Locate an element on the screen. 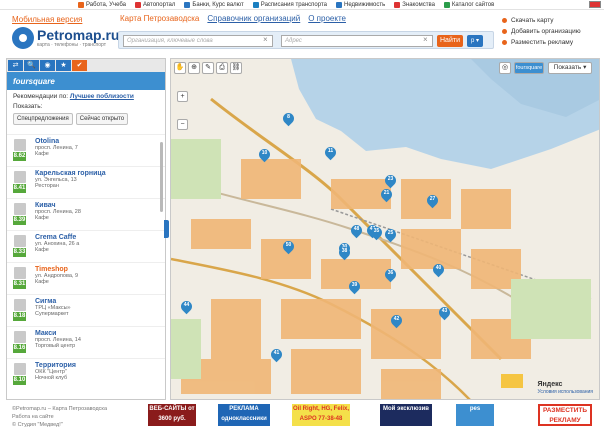 This screenshot has width=604, height=430. score-badge: 8.16 is located at coordinates (19, 348).